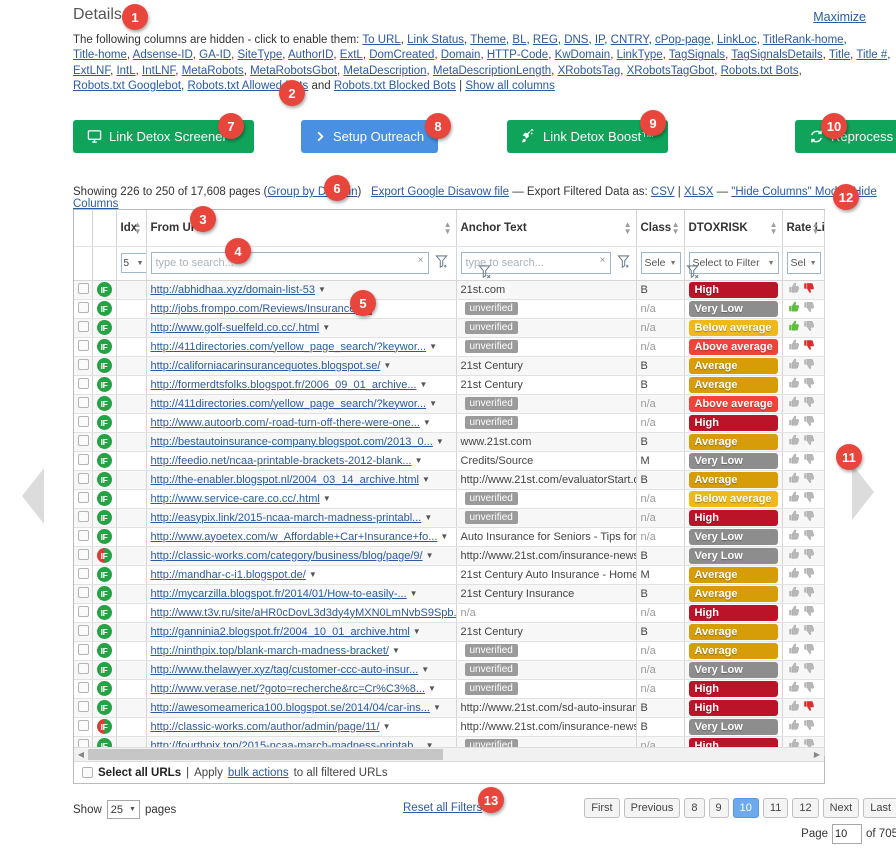 The width and height of the screenshot is (896, 852). Describe the element at coordinates (816, 227) in the screenshot. I see `sort-icon-rate-link: ▲ ▼` at that location.